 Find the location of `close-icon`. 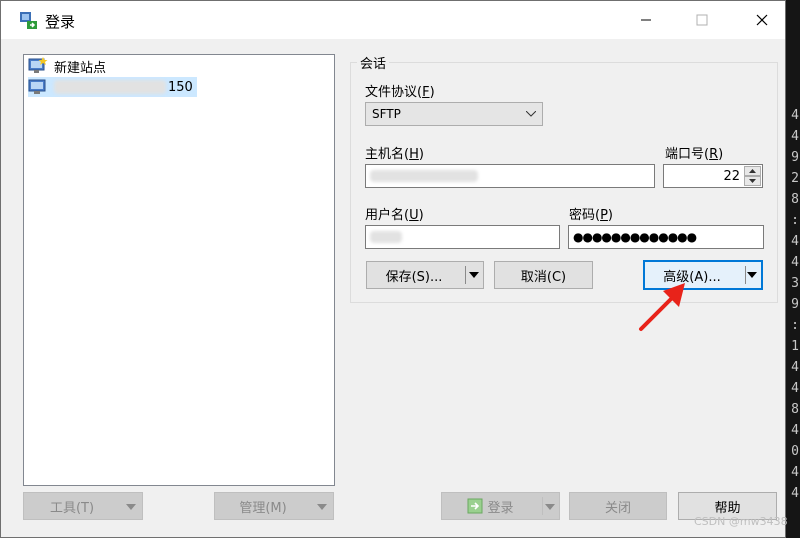

close-icon is located at coordinates (762, 20).